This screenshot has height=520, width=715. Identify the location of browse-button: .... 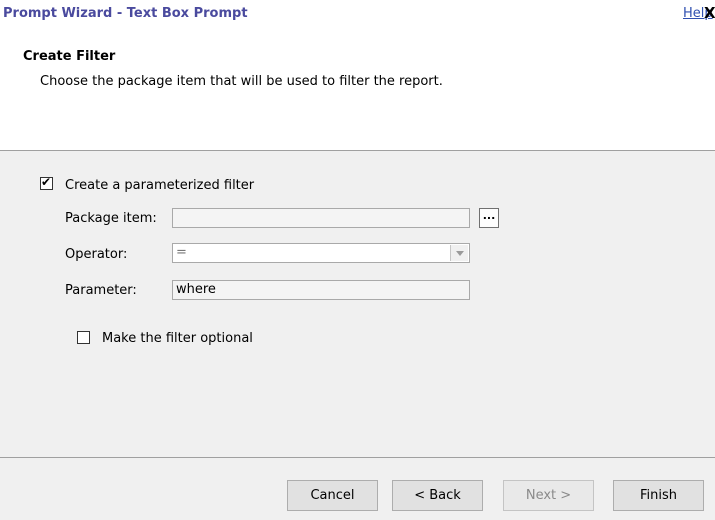
(489, 218).